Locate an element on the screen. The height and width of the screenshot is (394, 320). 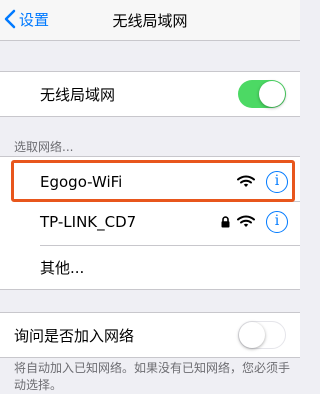
network-row-egogo: Egogo-WiFi i is located at coordinates (150, 183).